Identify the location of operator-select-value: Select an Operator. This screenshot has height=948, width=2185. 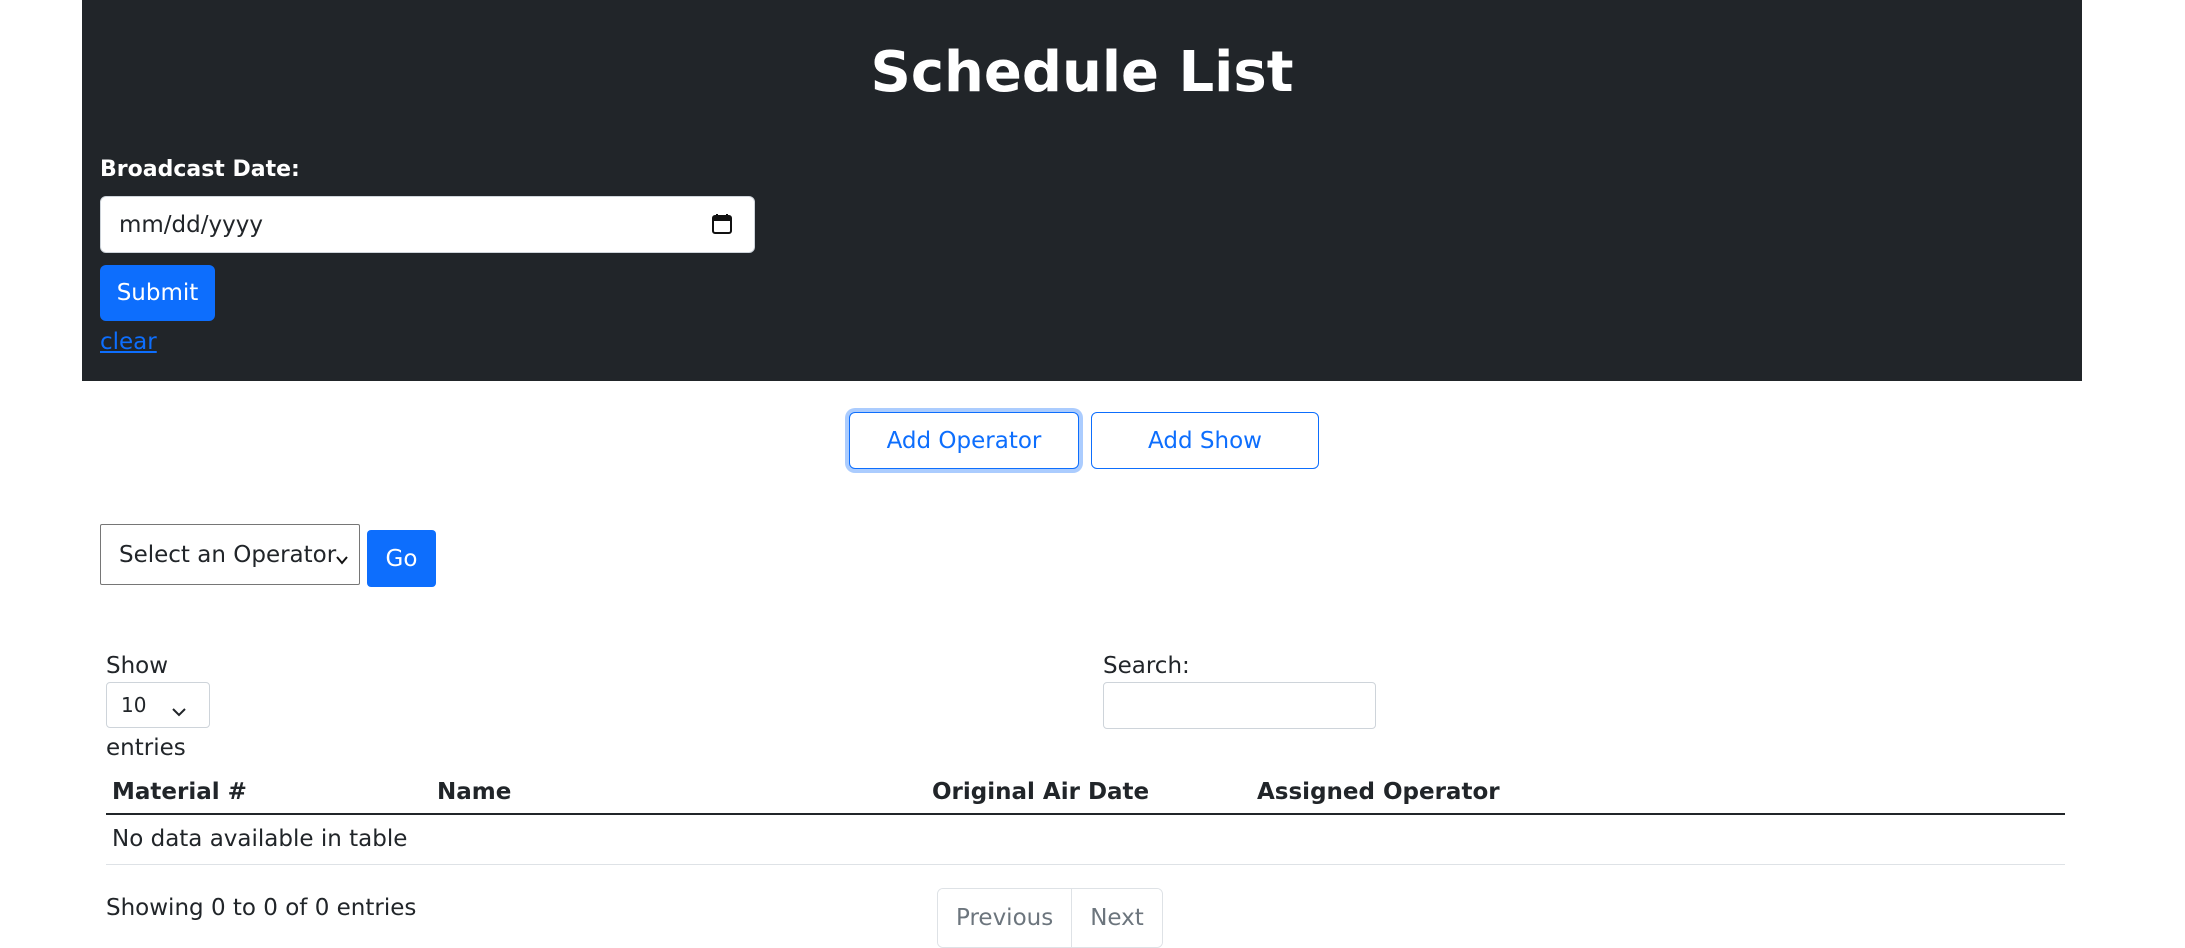
(228, 554).